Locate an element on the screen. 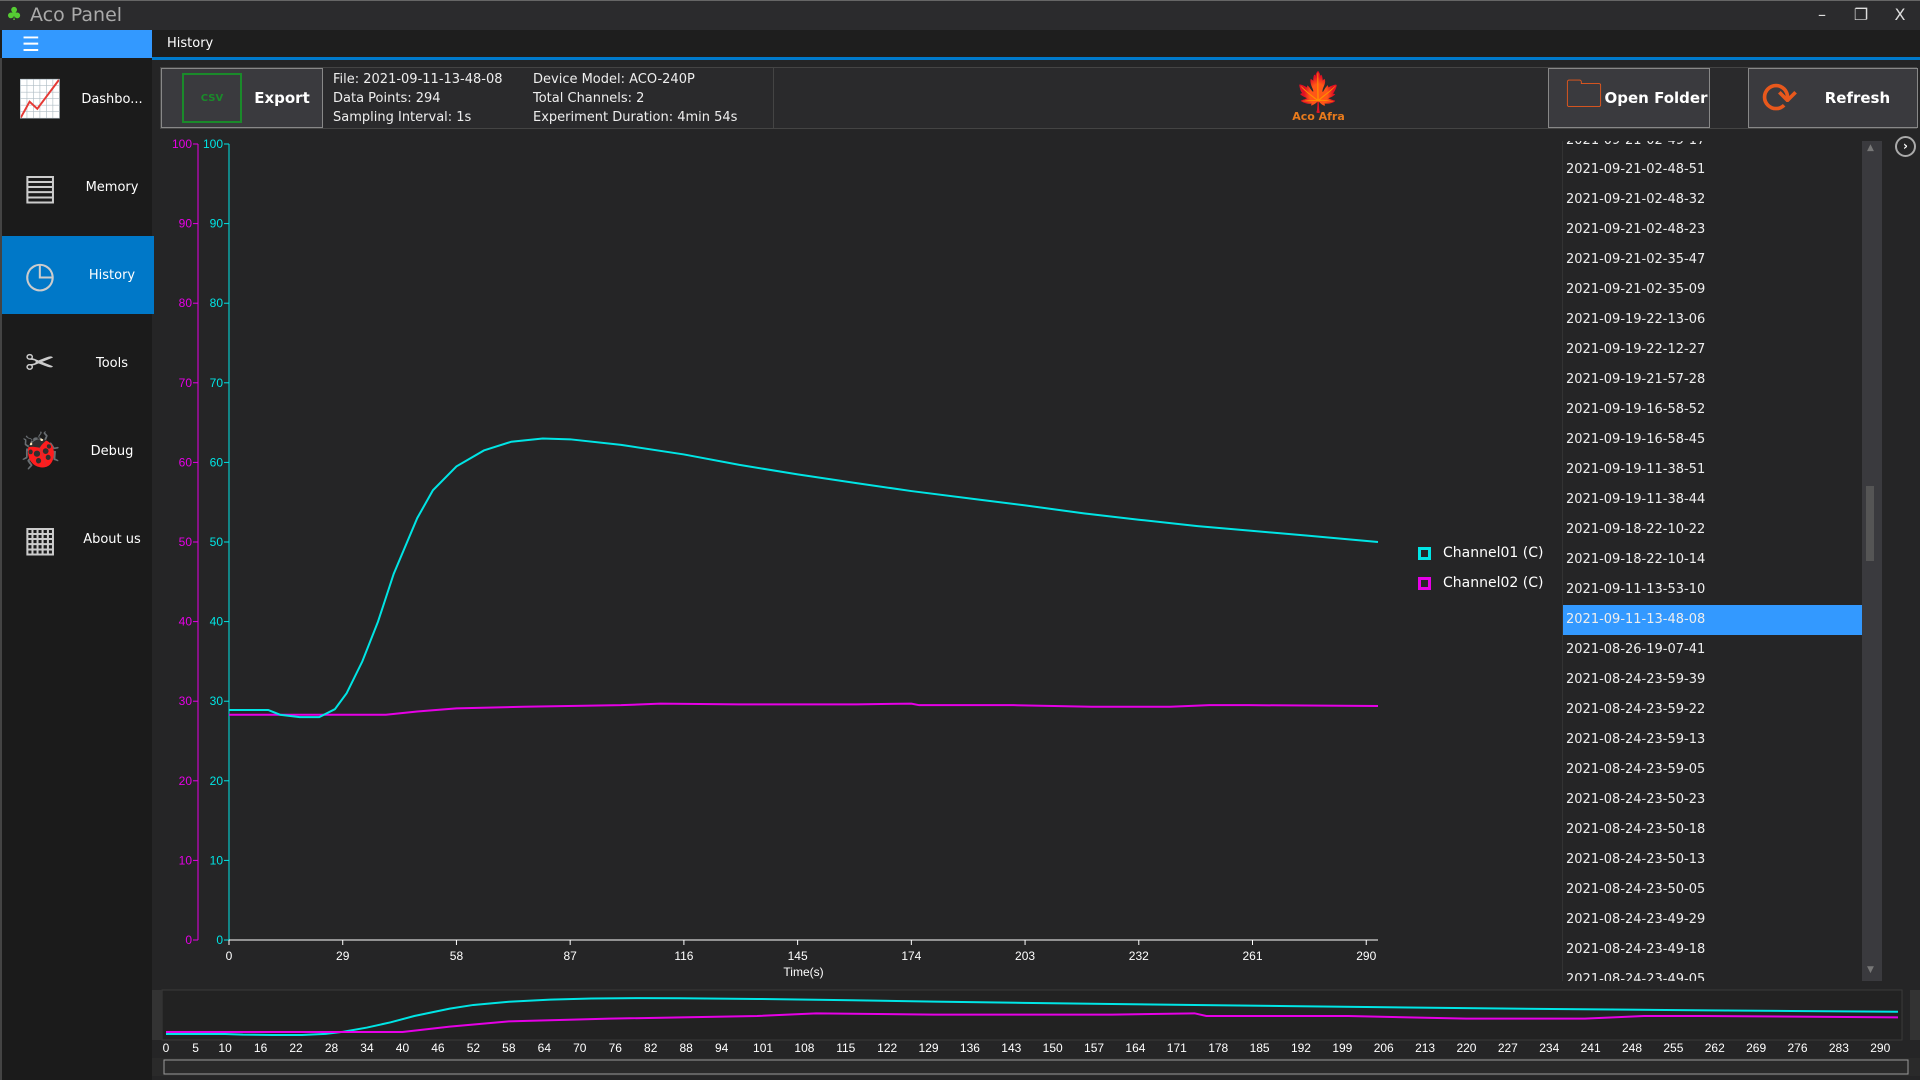 Image resolution: width=1920 pixels, height=1080 pixels. data-points: Data Points: 294 is located at coordinates (387, 98).